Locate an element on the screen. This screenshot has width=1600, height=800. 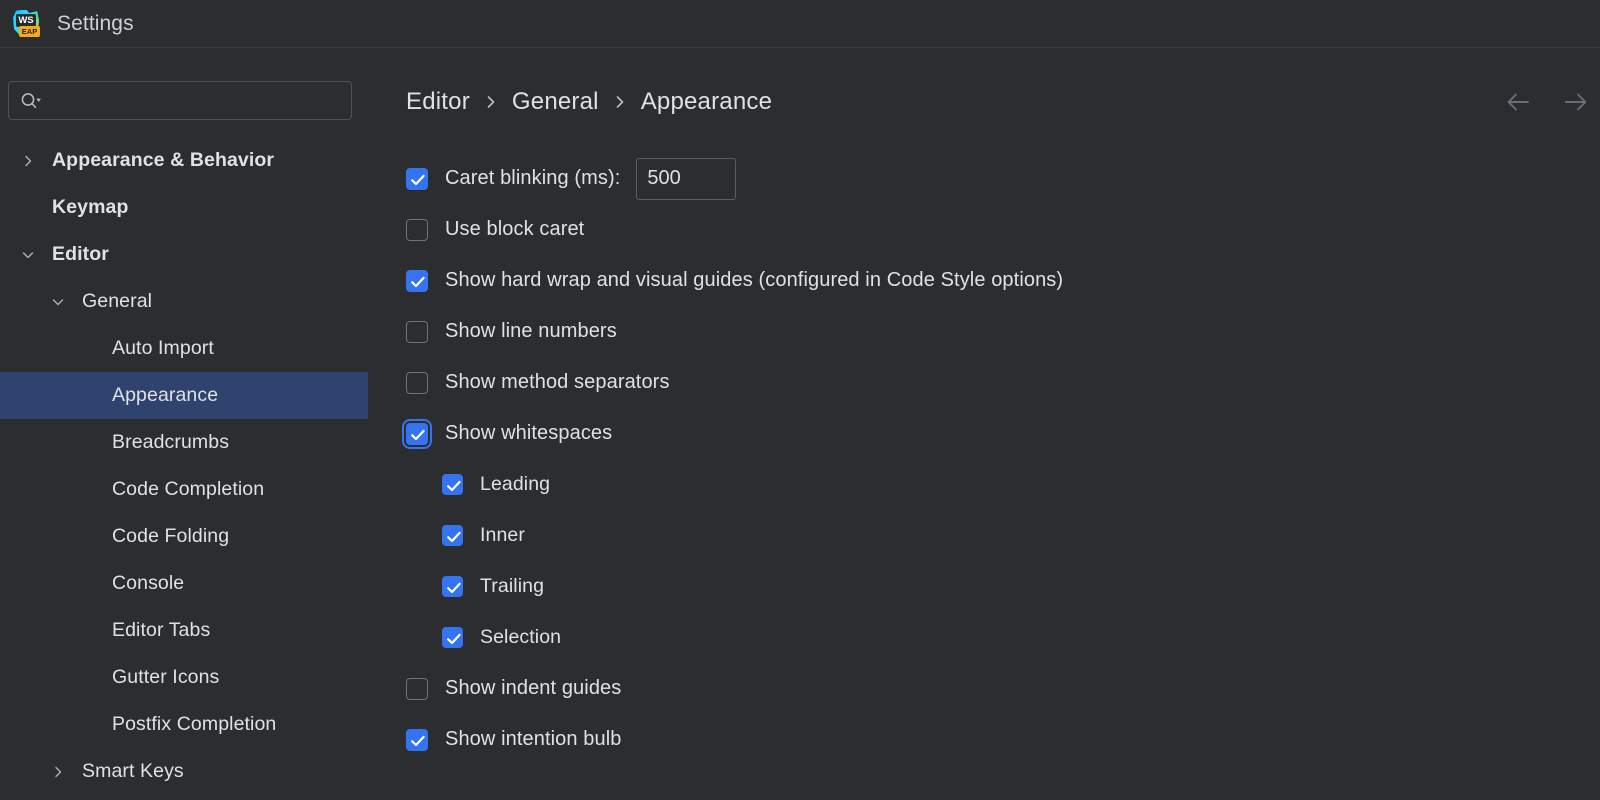
sidebar-item-editor-tabs: Editor Tabs is located at coordinates (184, 630).